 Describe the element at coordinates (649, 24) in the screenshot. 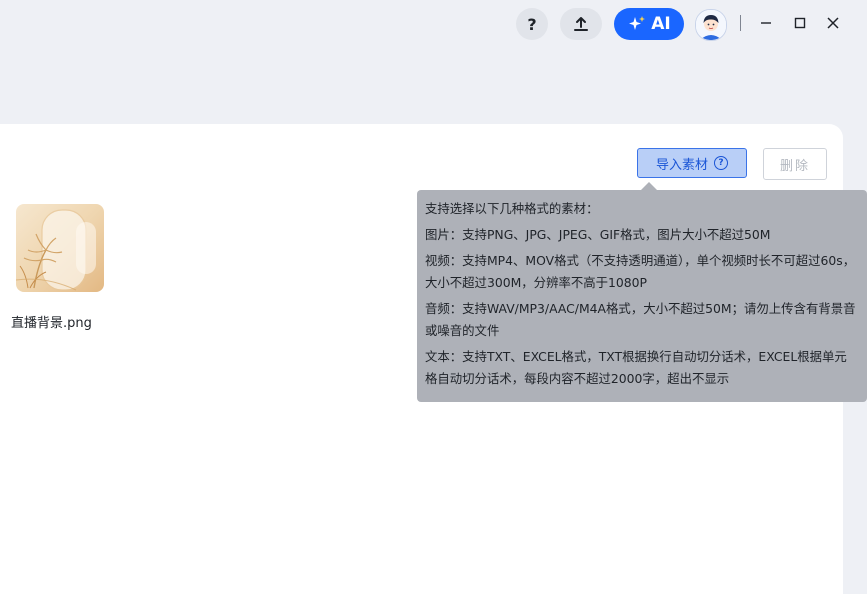

I see `ai-button: AI` at that location.